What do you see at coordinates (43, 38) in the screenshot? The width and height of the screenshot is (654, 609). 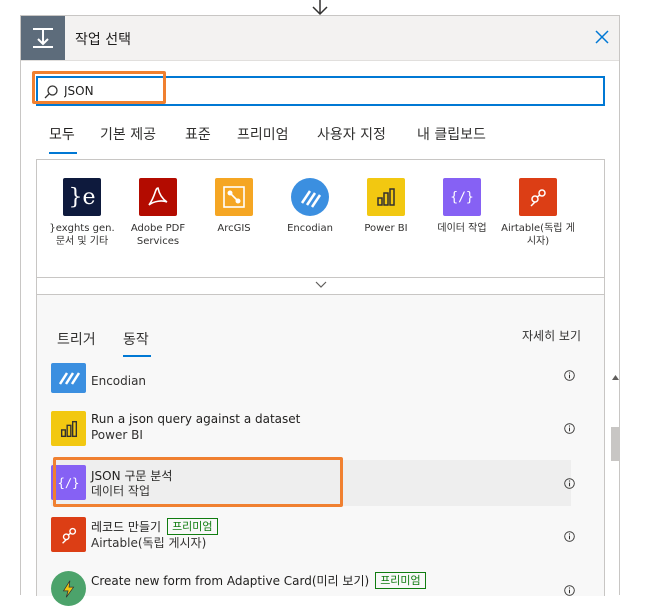 I see `import-action-icon` at bounding box center [43, 38].